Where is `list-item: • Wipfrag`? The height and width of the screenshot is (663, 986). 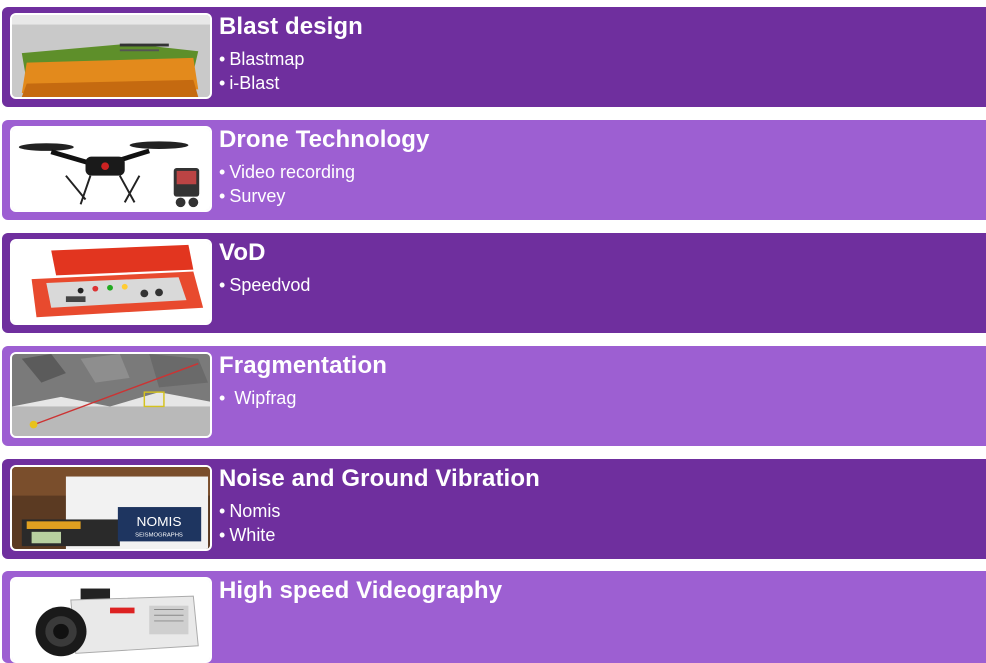 list-item: • Wipfrag is located at coordinates (258, 398).